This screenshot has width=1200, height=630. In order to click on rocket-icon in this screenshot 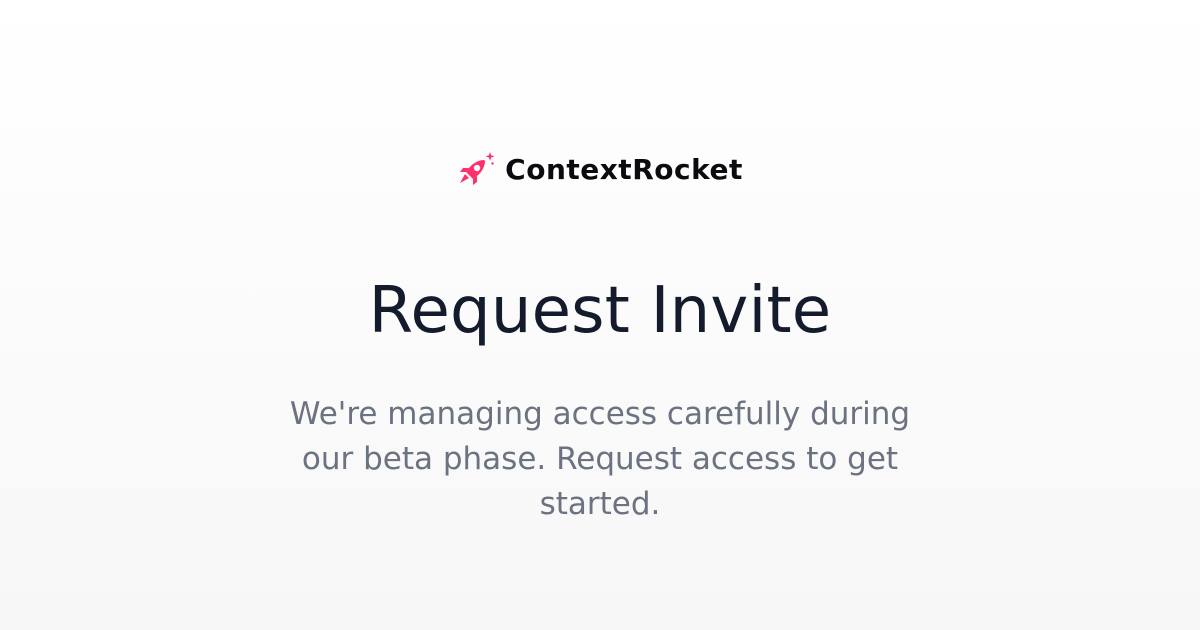, I will do `click(476, 170)`.